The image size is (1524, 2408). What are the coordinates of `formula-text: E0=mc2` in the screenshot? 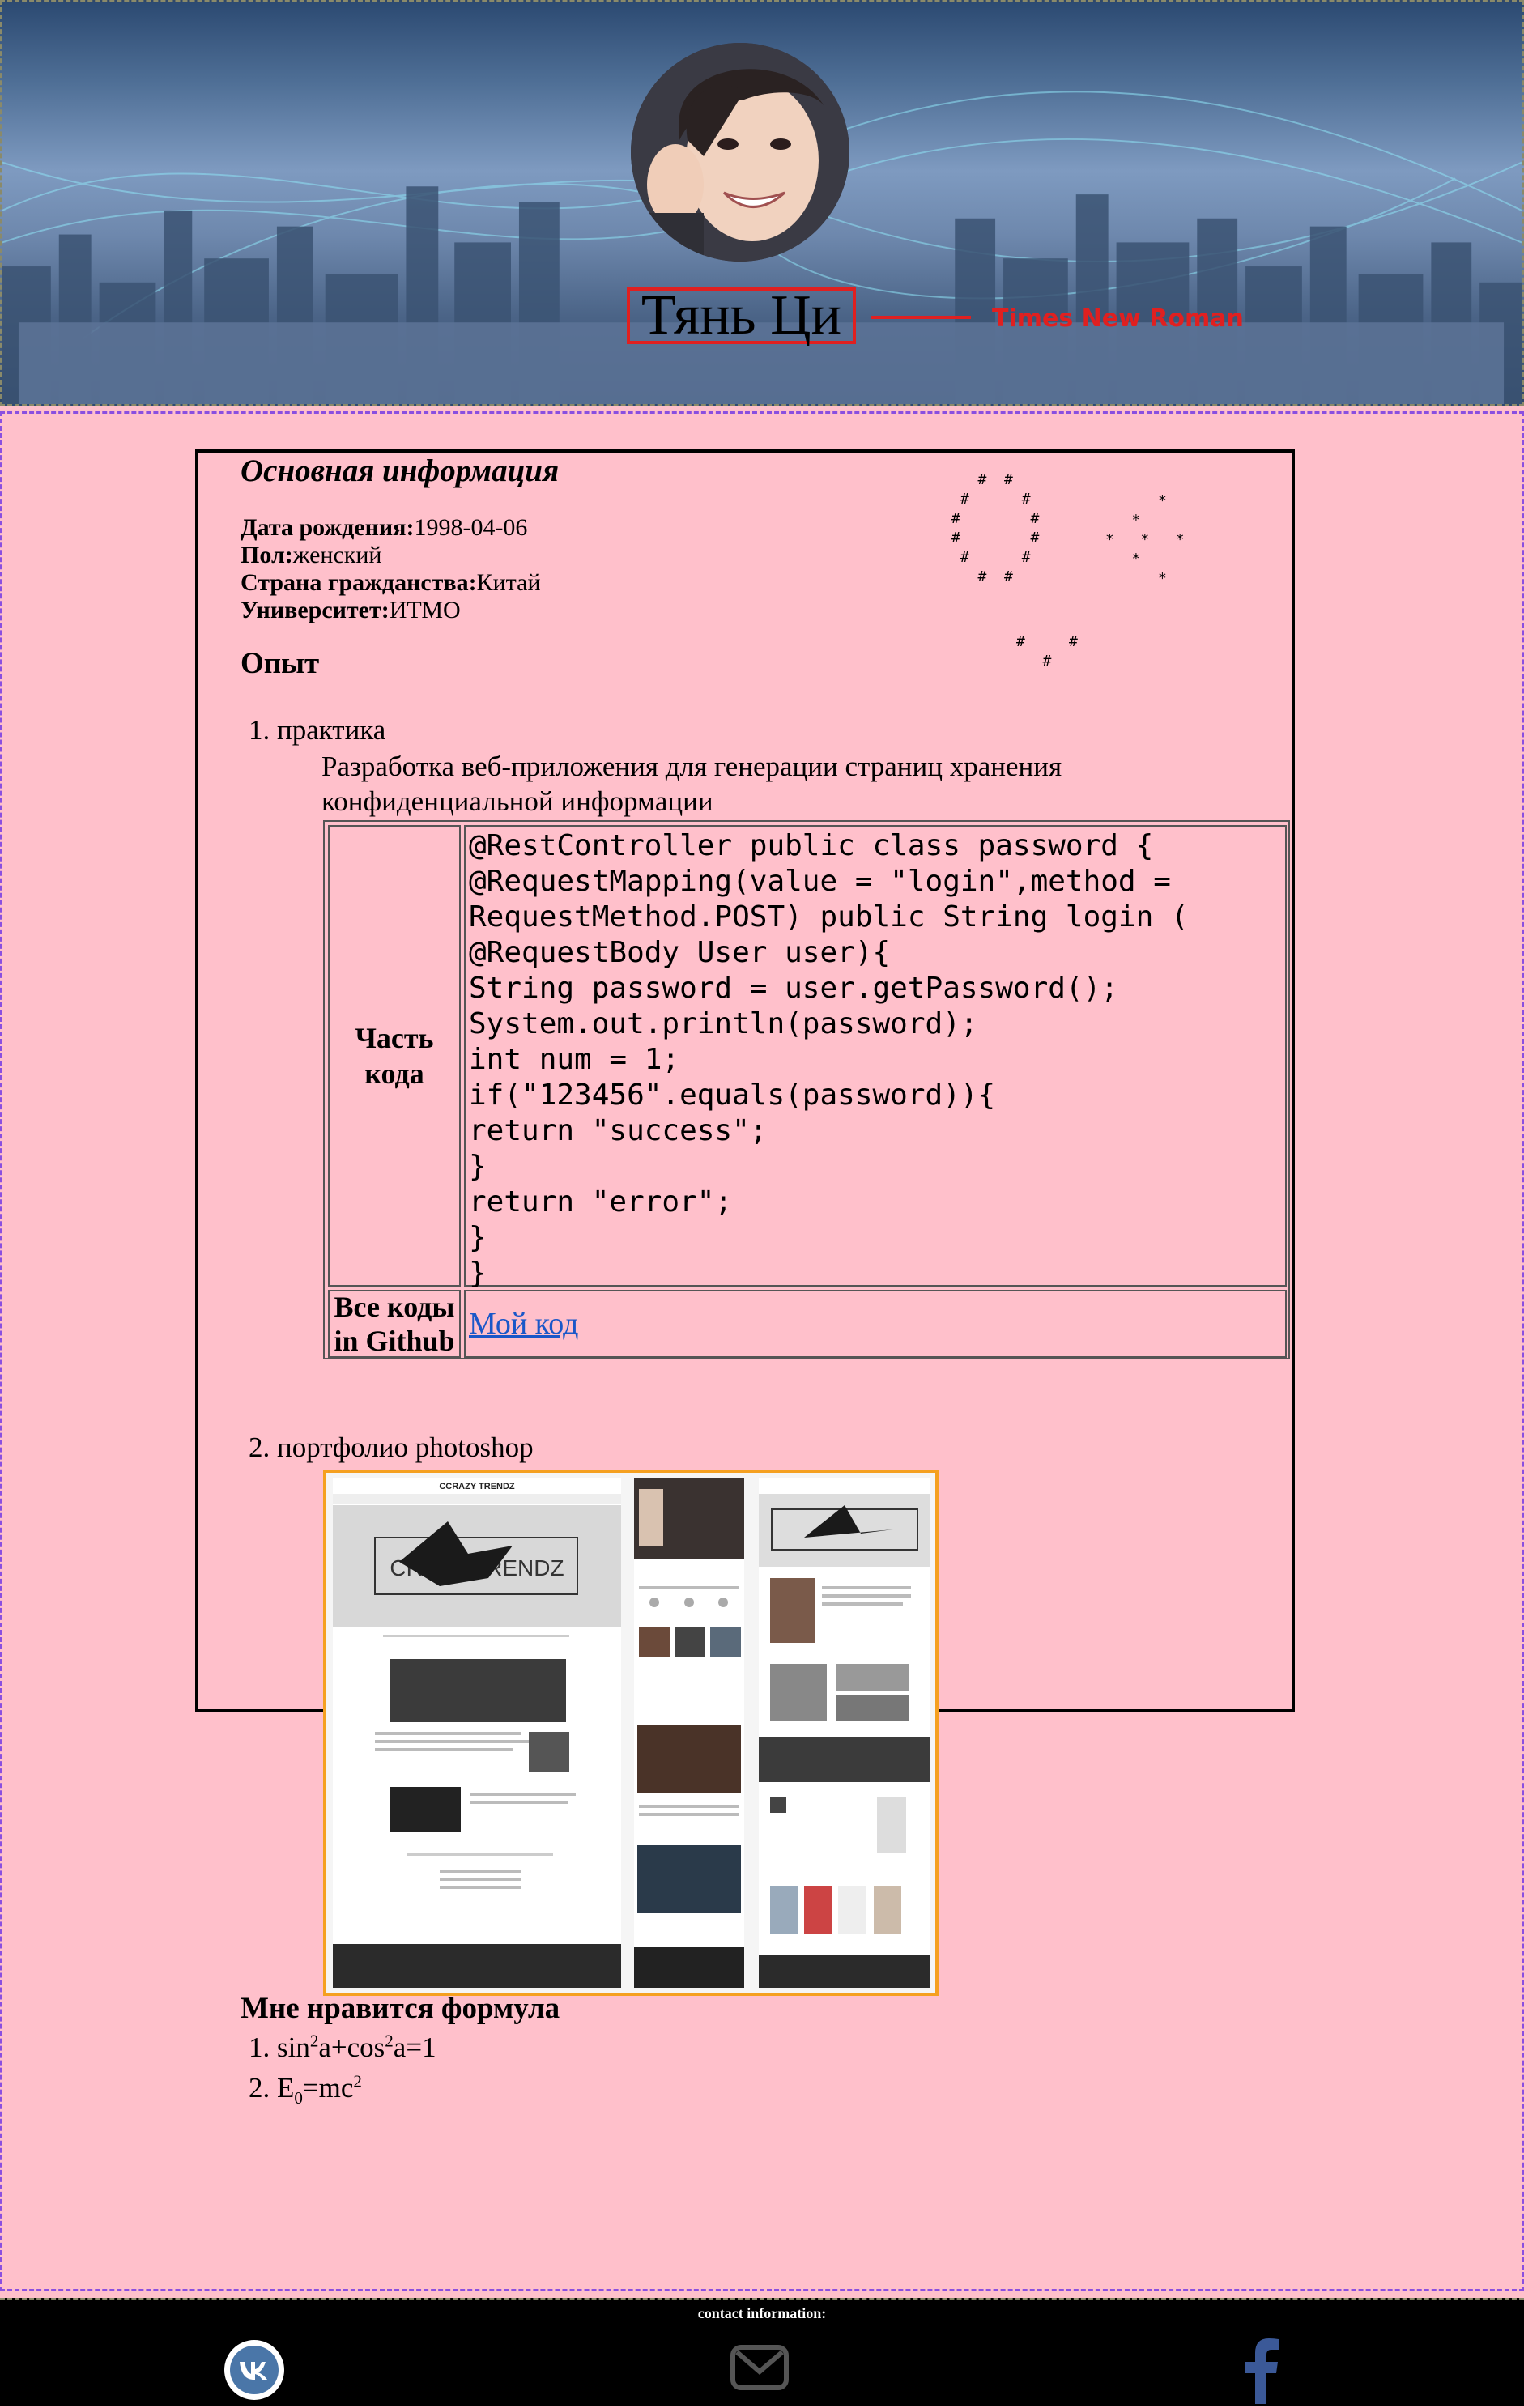 It's located at (319, 2090).